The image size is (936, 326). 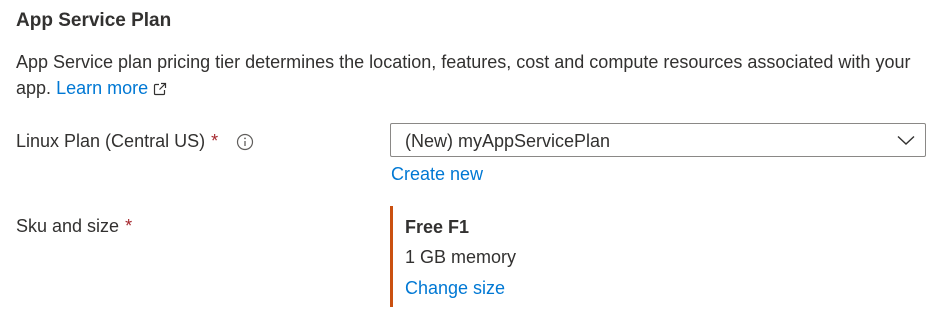 I want to click on change-size-link: Change size, so click(x=455, y=288).